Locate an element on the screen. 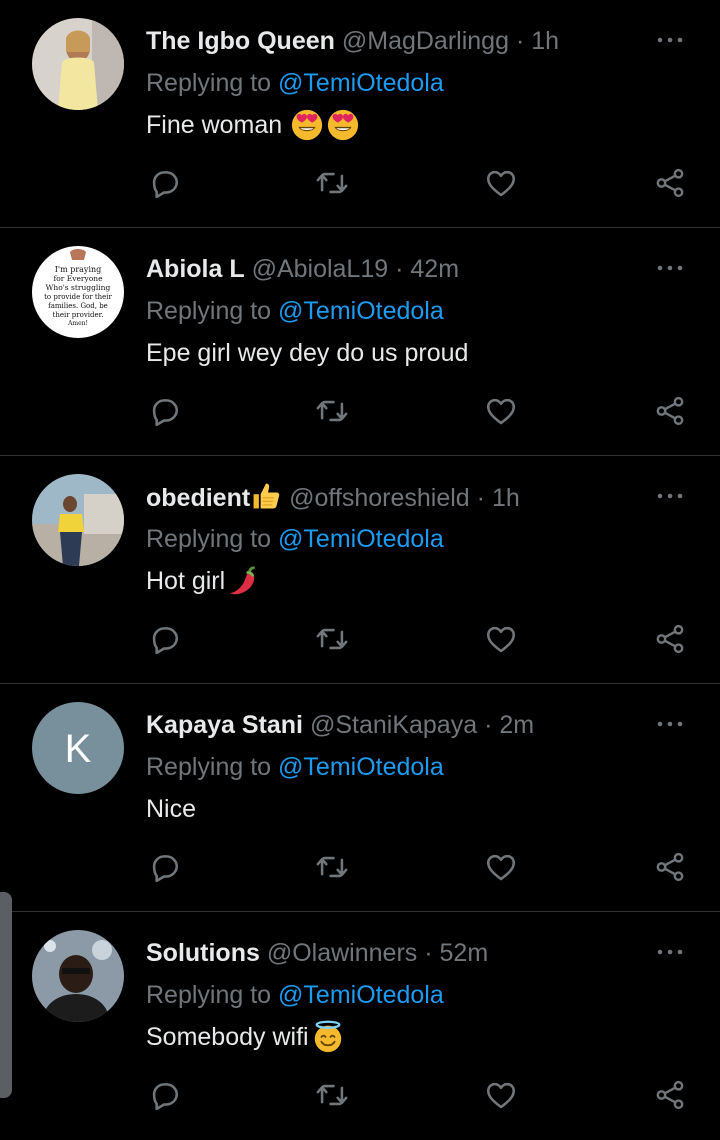  tweet-text-content: Hot girl is located at coordinates (186, 581).